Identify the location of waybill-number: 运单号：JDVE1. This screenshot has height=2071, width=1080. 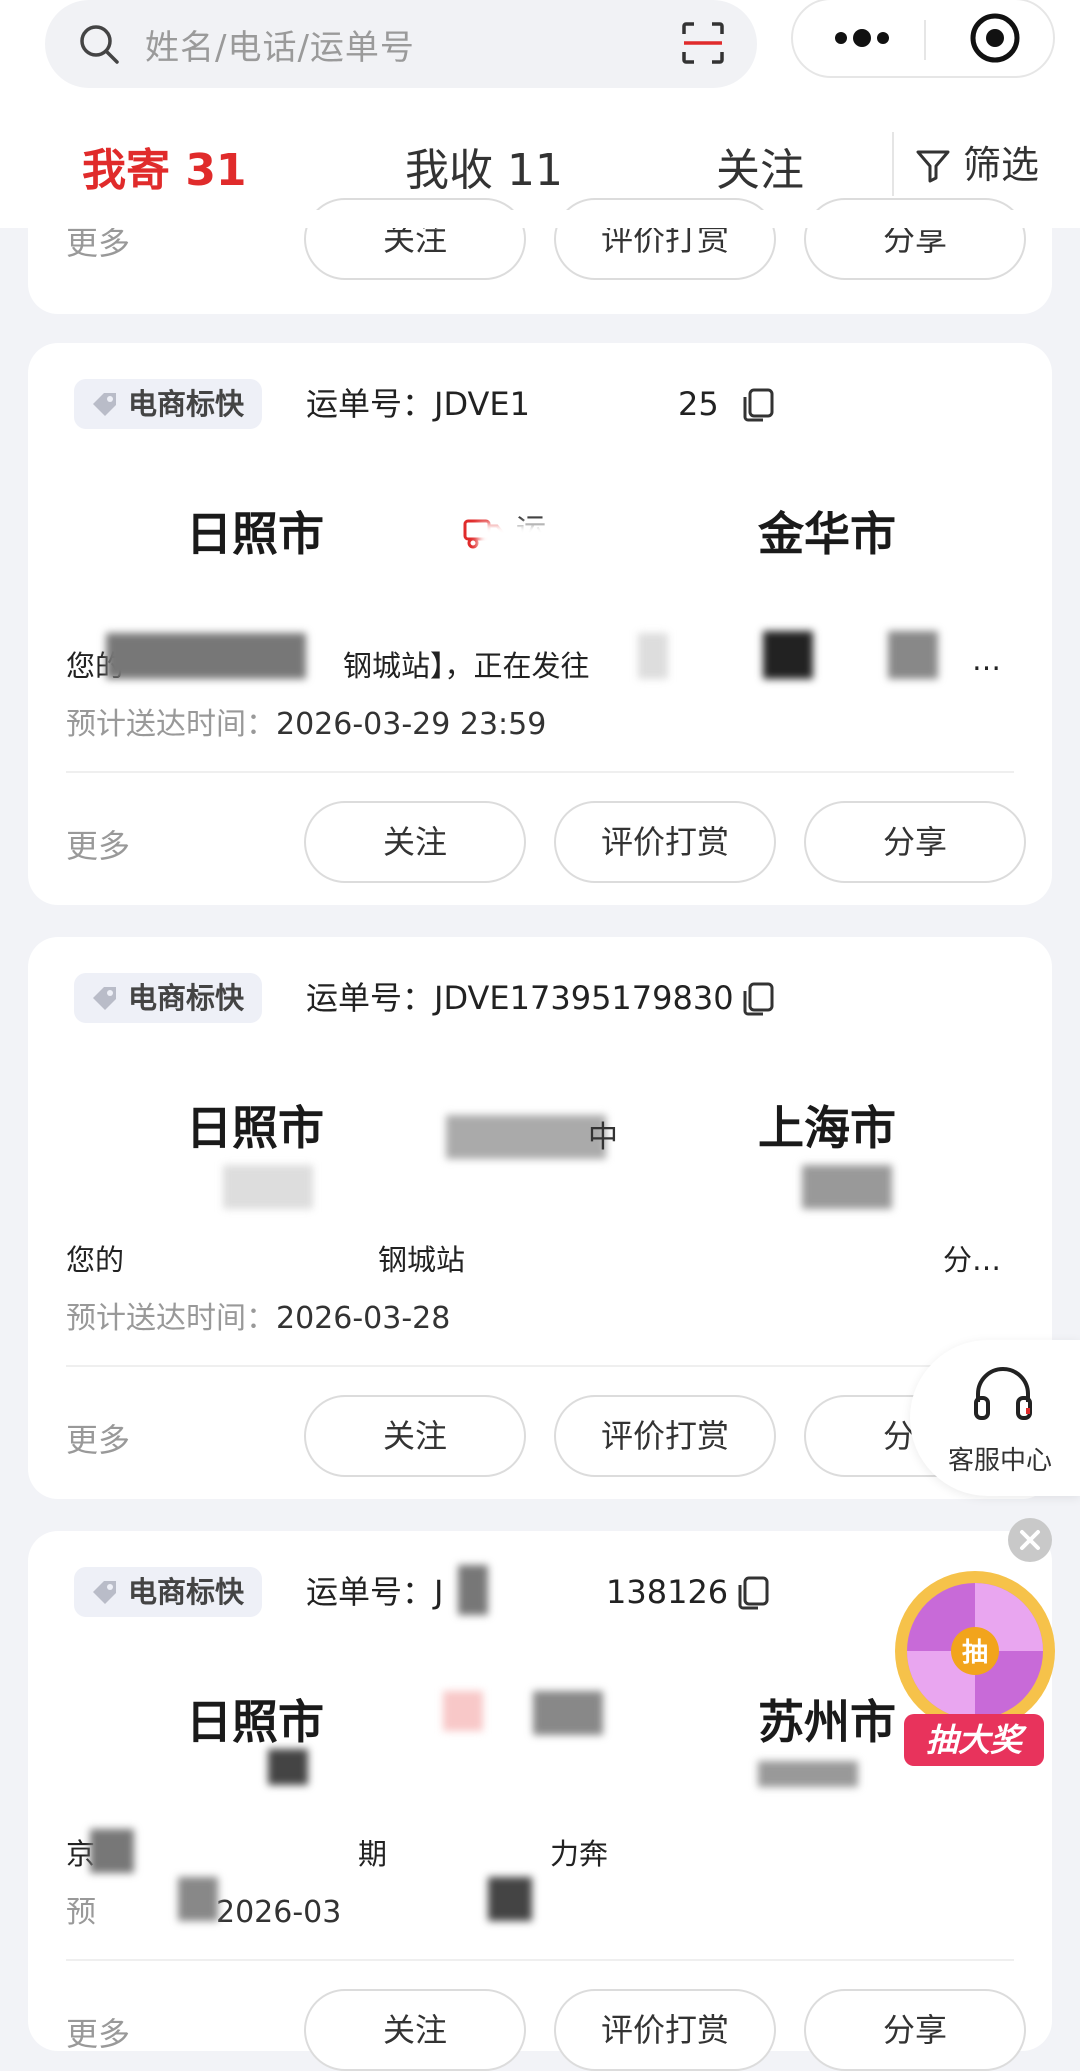
(418, 404).